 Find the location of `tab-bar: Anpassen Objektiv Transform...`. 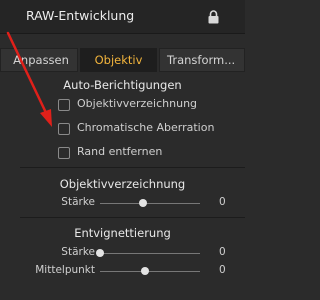

tab-bar: Anpassen Objektiv Transform... is located at coordinates (122, 60).